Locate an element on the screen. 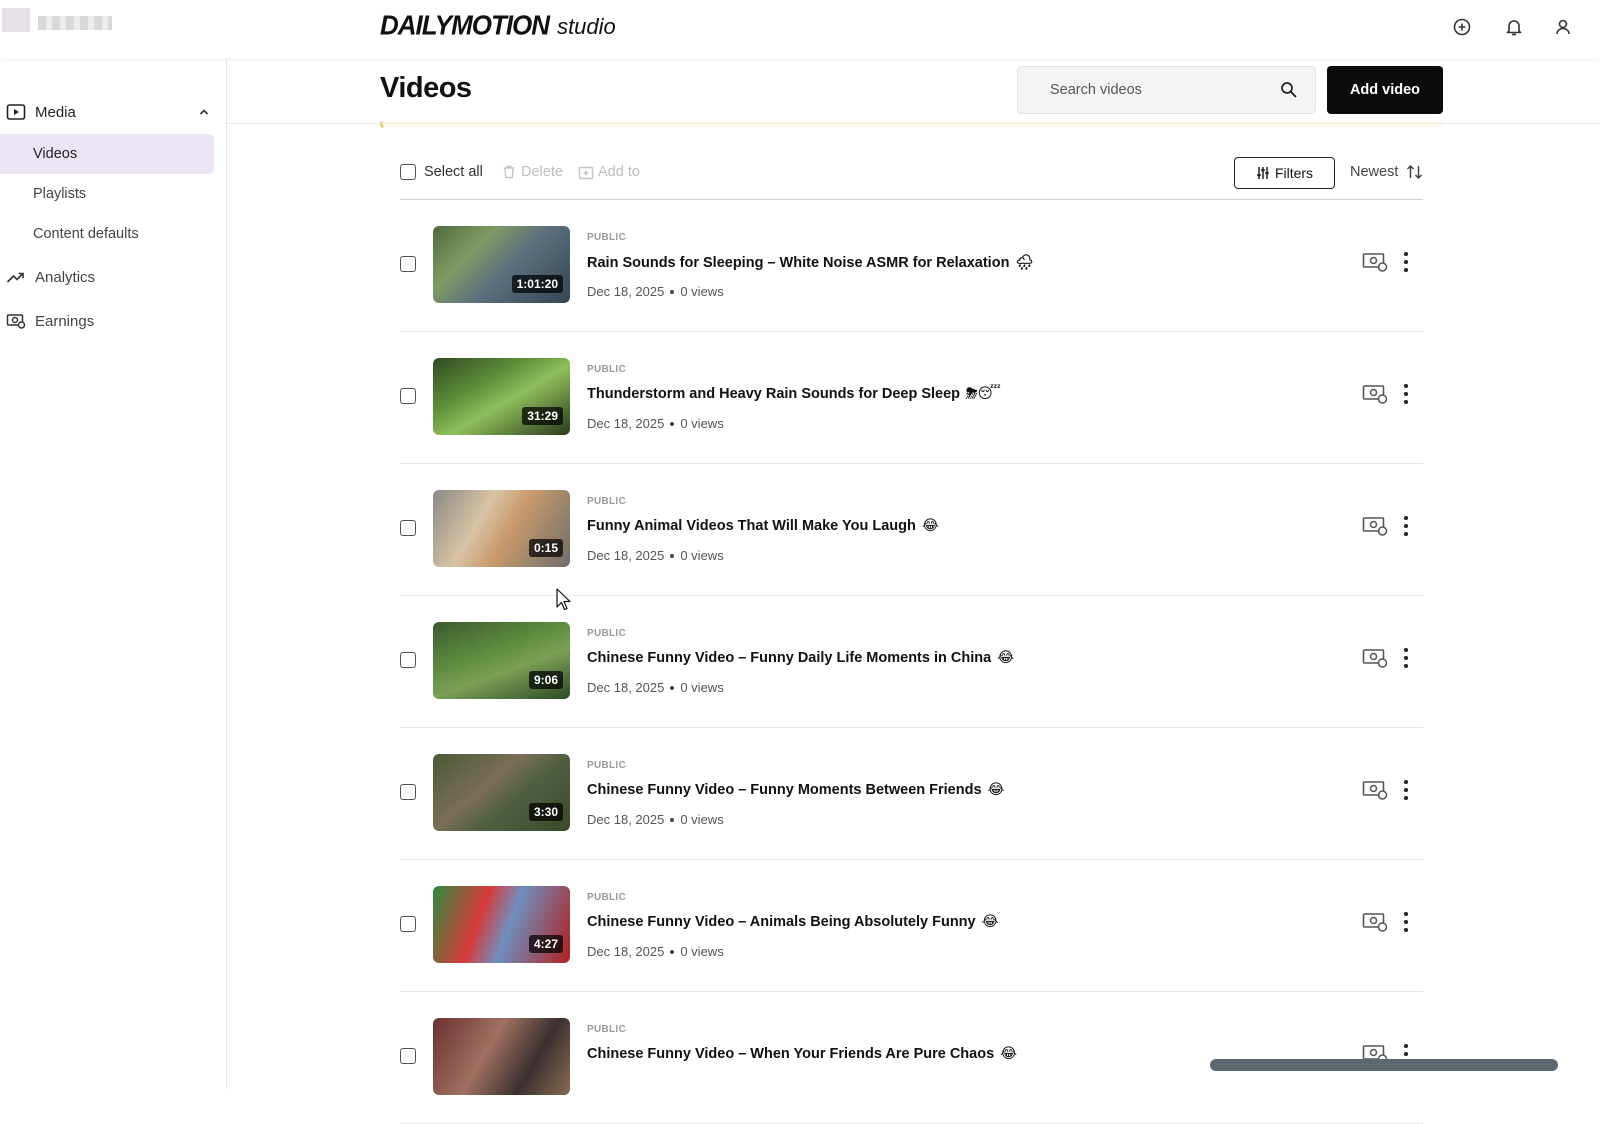  video-duration: 31:29 is located at coordinates (542, 416).